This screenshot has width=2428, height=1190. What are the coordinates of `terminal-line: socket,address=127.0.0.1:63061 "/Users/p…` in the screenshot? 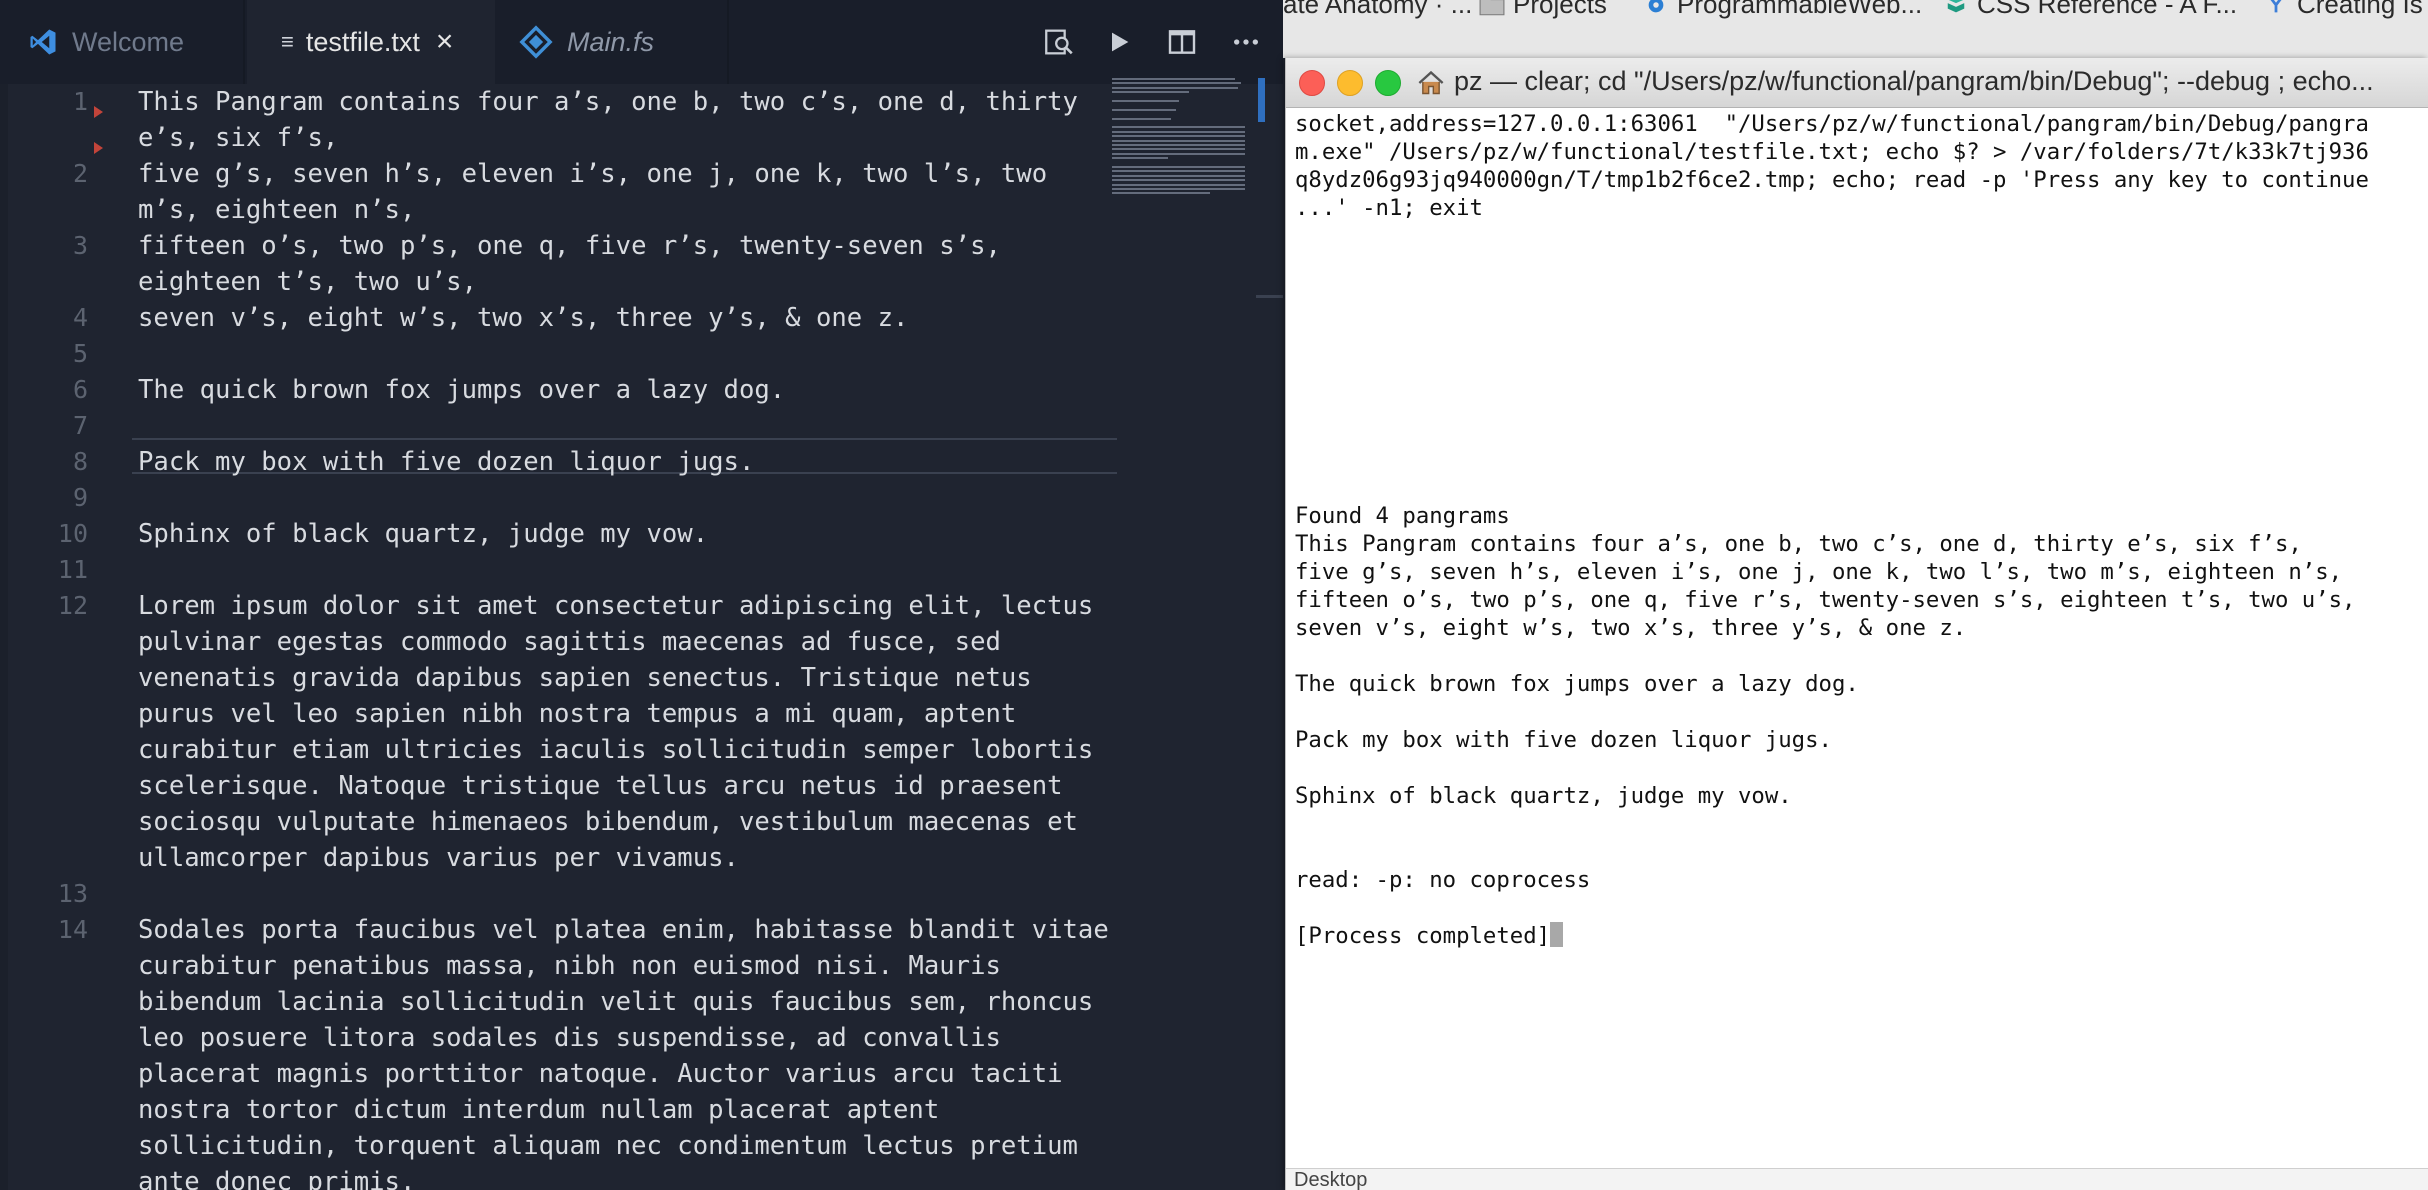 It's located at (1832, 124).